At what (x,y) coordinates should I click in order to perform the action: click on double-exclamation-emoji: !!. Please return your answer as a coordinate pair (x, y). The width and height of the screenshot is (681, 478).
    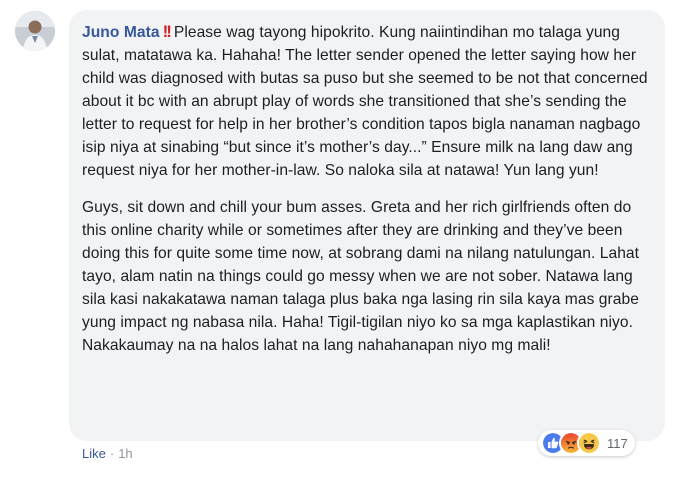
    Looking at the image, I should click on (167, 31).